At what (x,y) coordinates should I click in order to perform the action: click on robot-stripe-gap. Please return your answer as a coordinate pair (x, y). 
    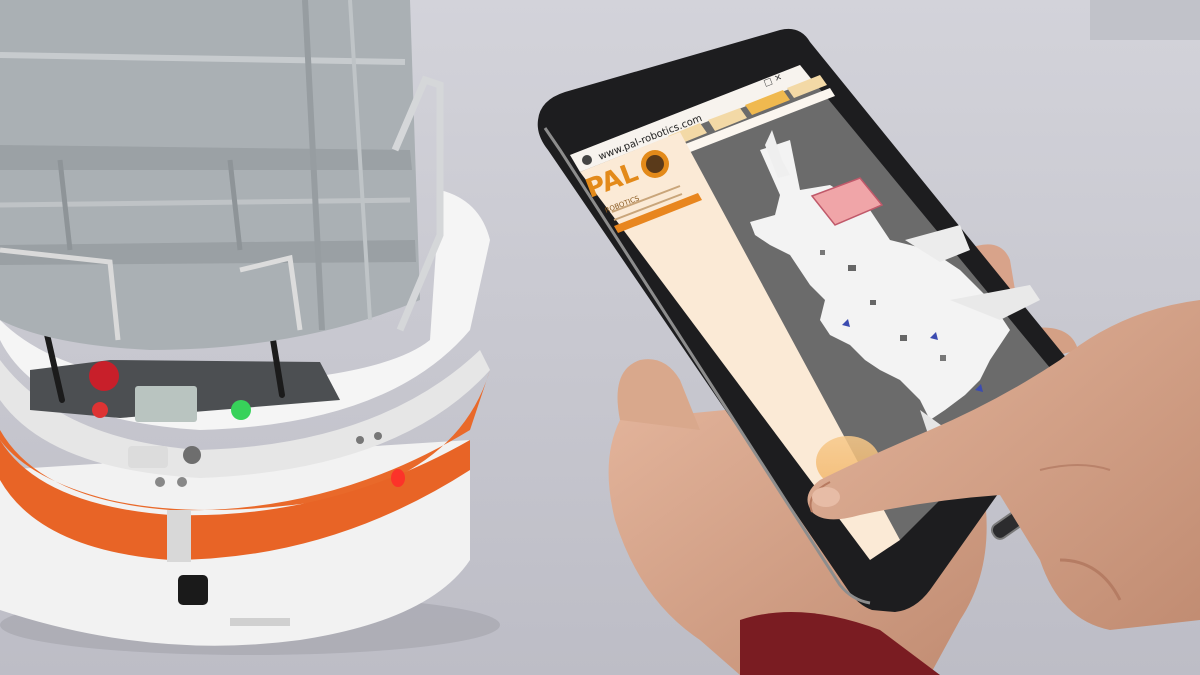
    Looking at the image, I should click on (179, 536).